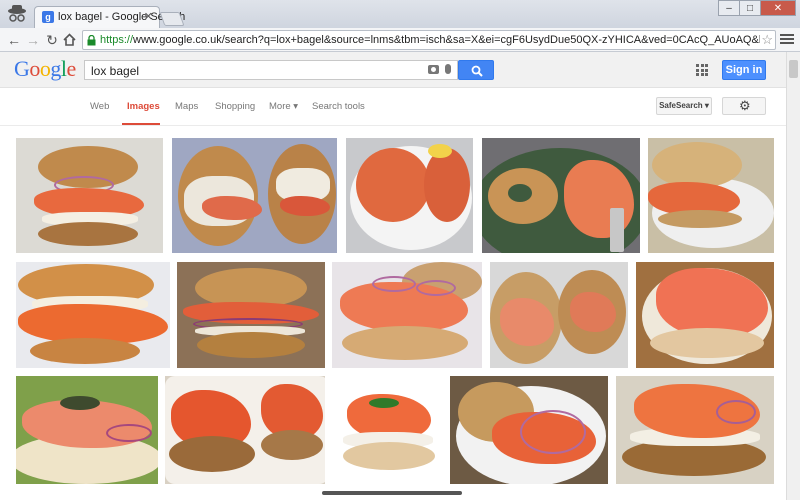  What do you see at coordinates (109, 17) in the screenshot?
I see `browser-tab: g lox bagel - Google Search ✕` at bounding box center [109, 17].